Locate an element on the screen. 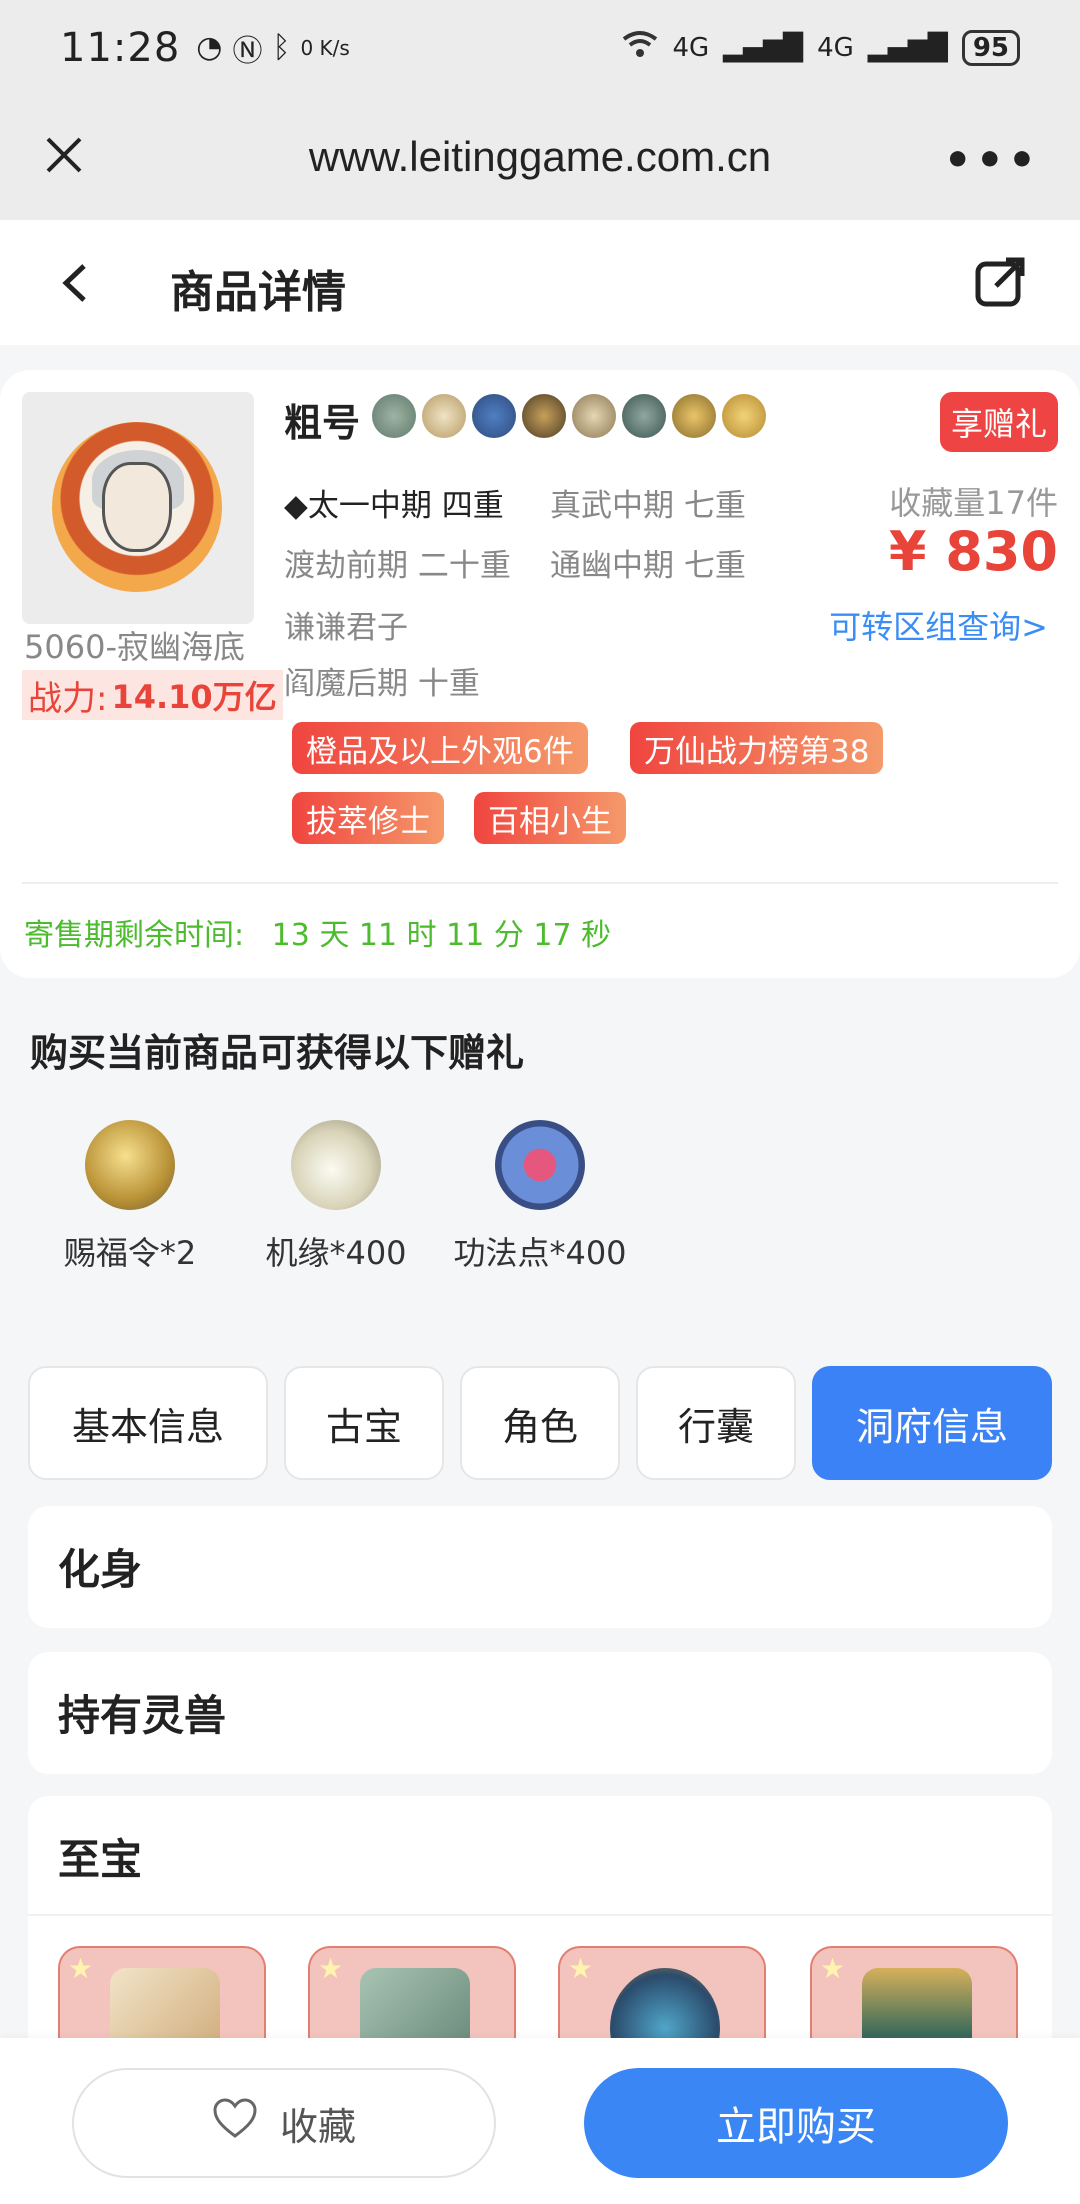 The height and width of the screenshot is (2204, 1080). status-bar: 11:28 ◔ Ⓝ ᛒ 0 K/s 4G ▂▄▆█ 4G ▂▄▆█ 95 is located at coordinates (540, 47).